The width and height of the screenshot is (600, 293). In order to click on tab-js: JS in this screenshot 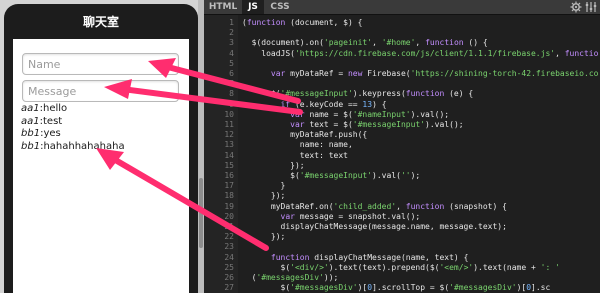, I will do `click(253, 7)`.